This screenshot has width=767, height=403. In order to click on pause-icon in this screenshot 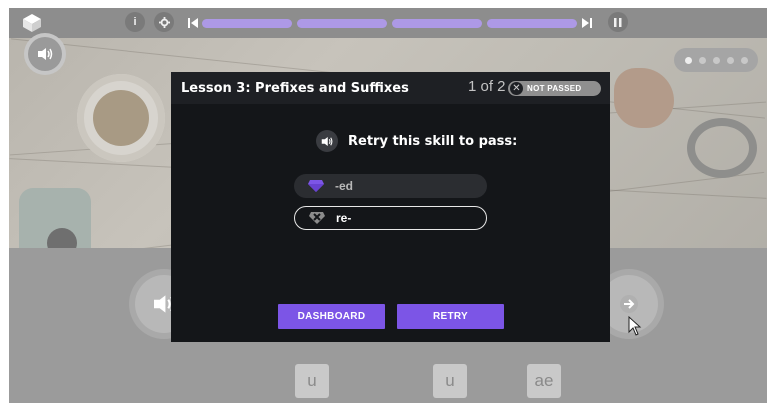, I will do `click(618, 22)`.